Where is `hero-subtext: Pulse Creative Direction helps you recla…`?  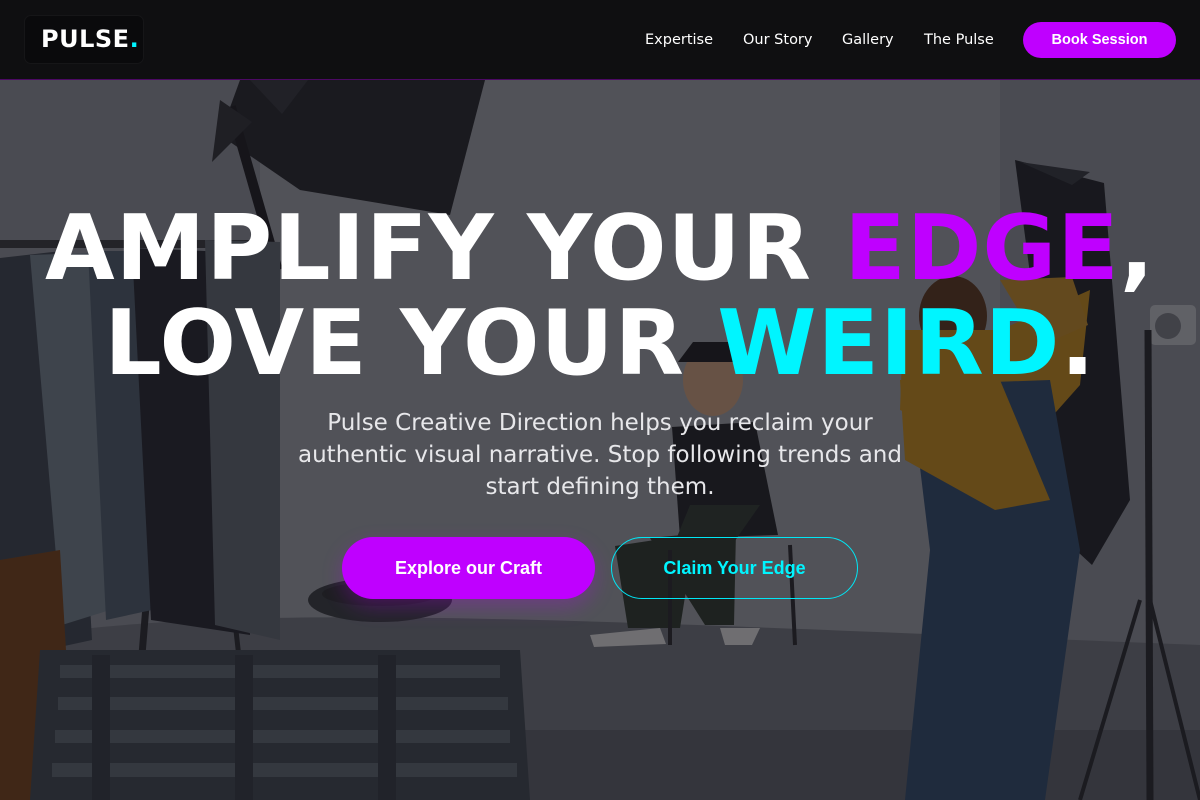
hero-subtext: Pulse Creative Direction helps you recla… is located at coordinates (600, 455).